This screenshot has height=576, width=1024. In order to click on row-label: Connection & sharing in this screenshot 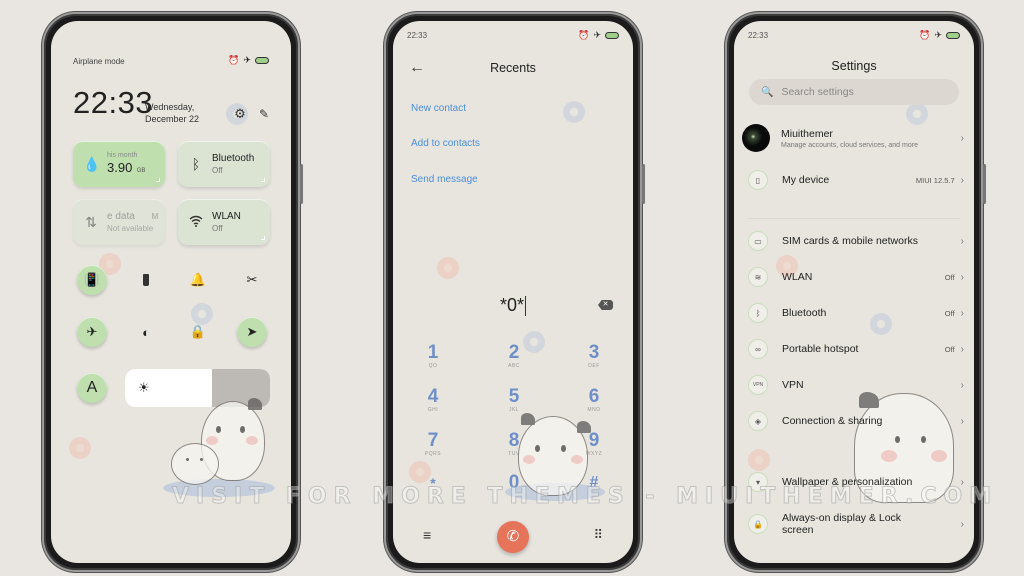, I will do `click(832, 421)`.